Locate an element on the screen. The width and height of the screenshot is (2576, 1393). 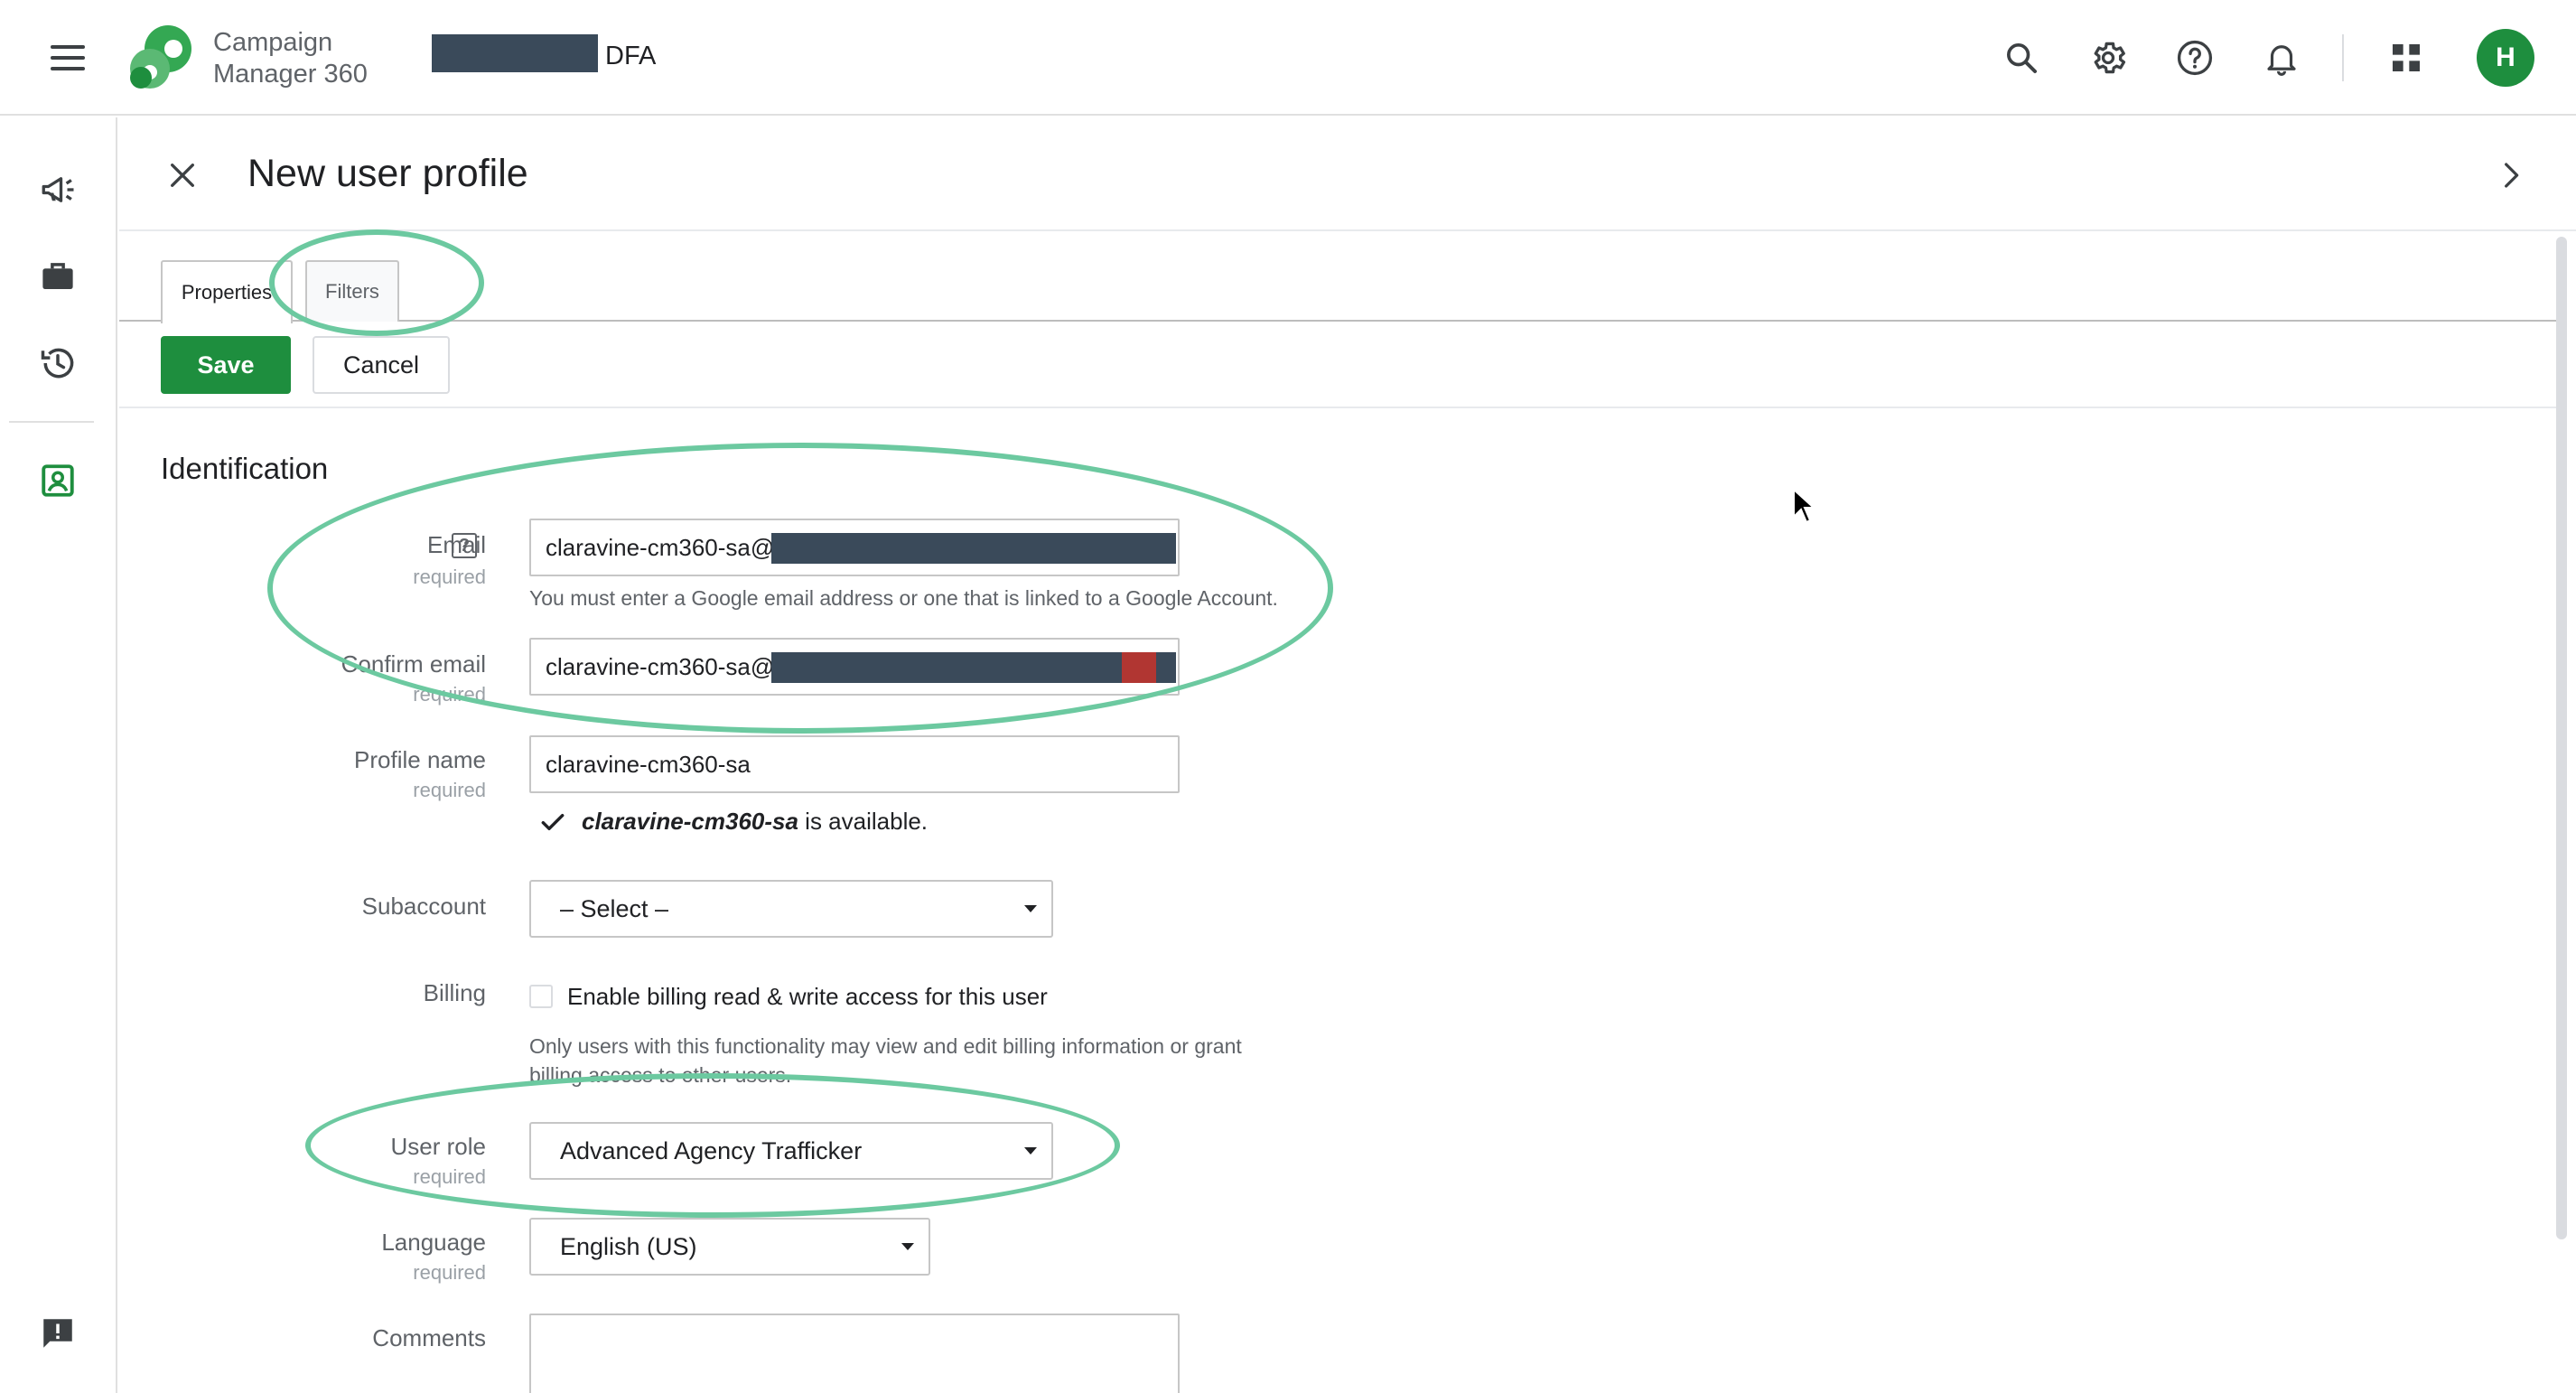
apps-grid-icon is located at coordinates (2406, 58).